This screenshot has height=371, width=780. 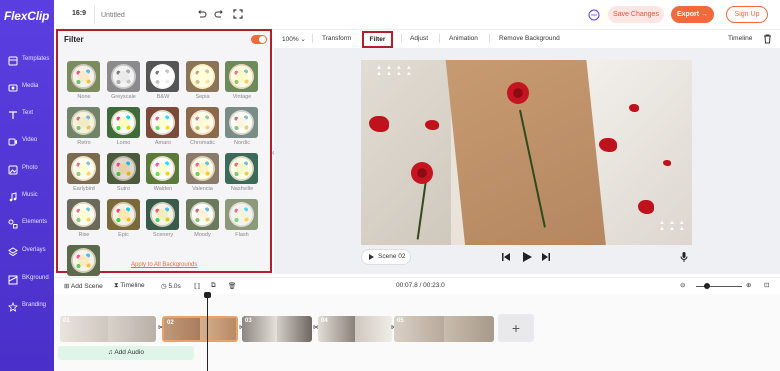 I want to click on filter-label: Walden, so click(x=163, y=189).